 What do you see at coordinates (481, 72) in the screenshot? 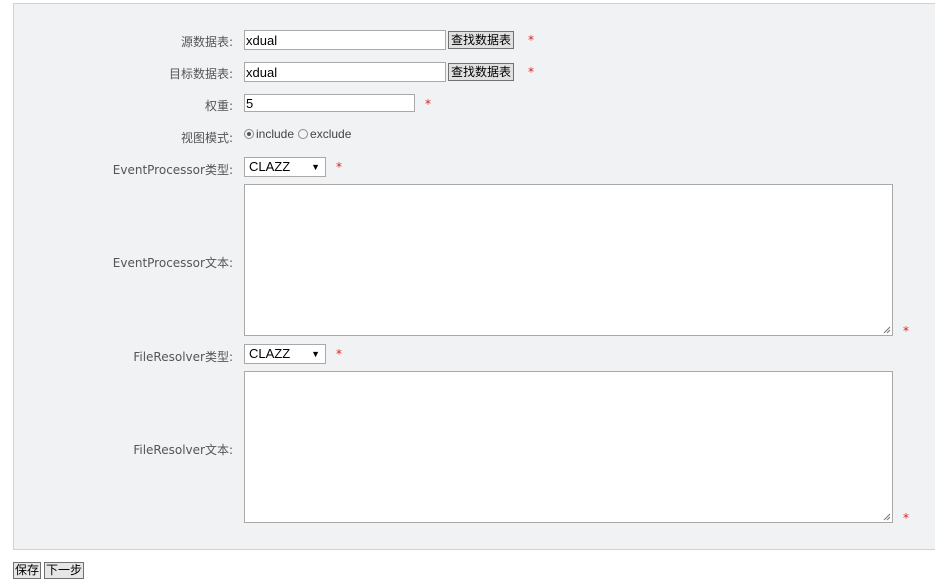
I see `find-target-table-button: 查找数据表` at bounding box center [481, 72].